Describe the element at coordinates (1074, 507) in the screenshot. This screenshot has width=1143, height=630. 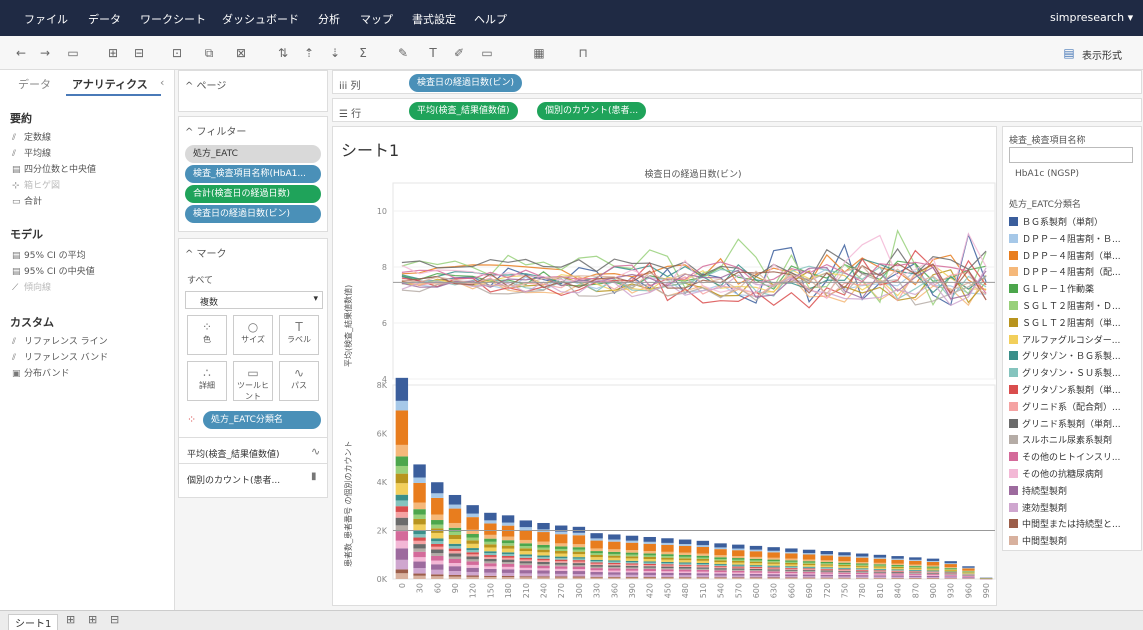
I see `legend-item: 速効型製剤` at that location.